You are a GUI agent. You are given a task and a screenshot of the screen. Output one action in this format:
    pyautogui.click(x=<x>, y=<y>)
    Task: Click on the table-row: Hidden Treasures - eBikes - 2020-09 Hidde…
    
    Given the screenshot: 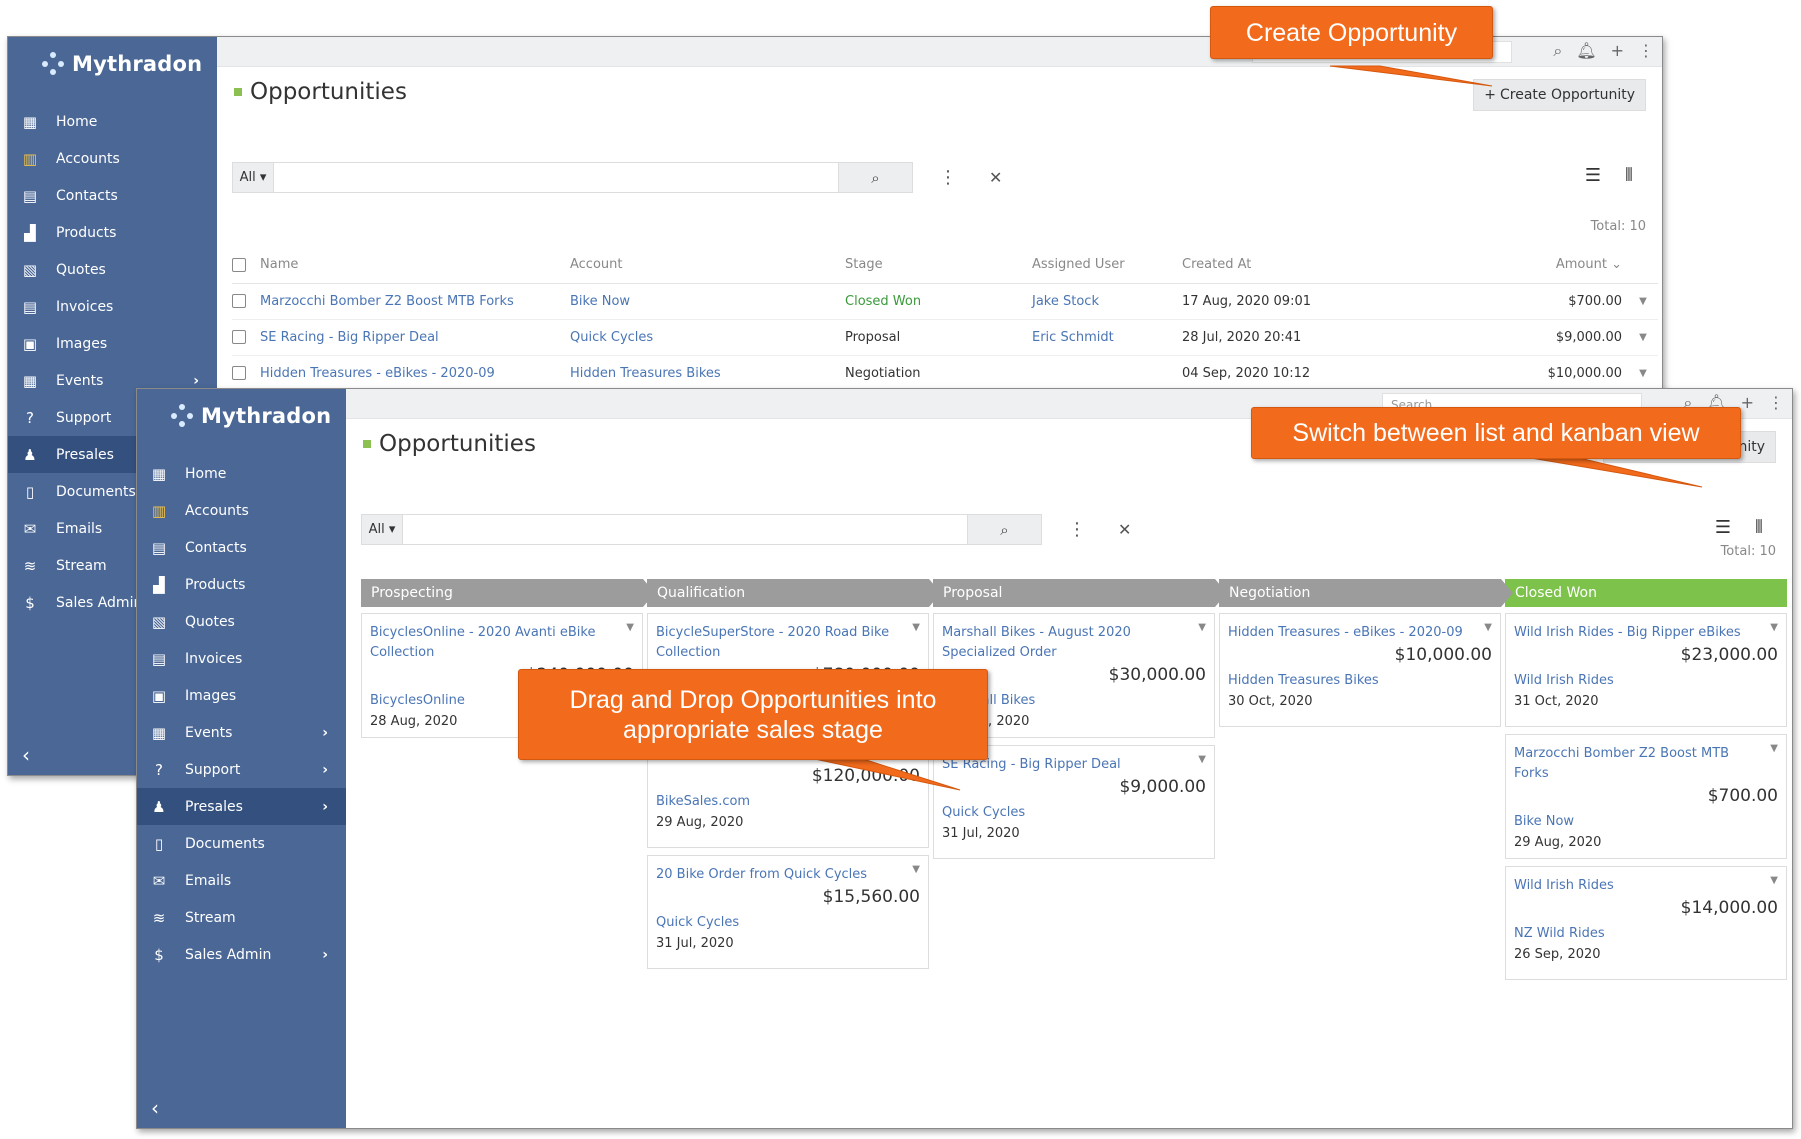 What is the action you would take?
    pyautogui.click(x=945, y=373)
    